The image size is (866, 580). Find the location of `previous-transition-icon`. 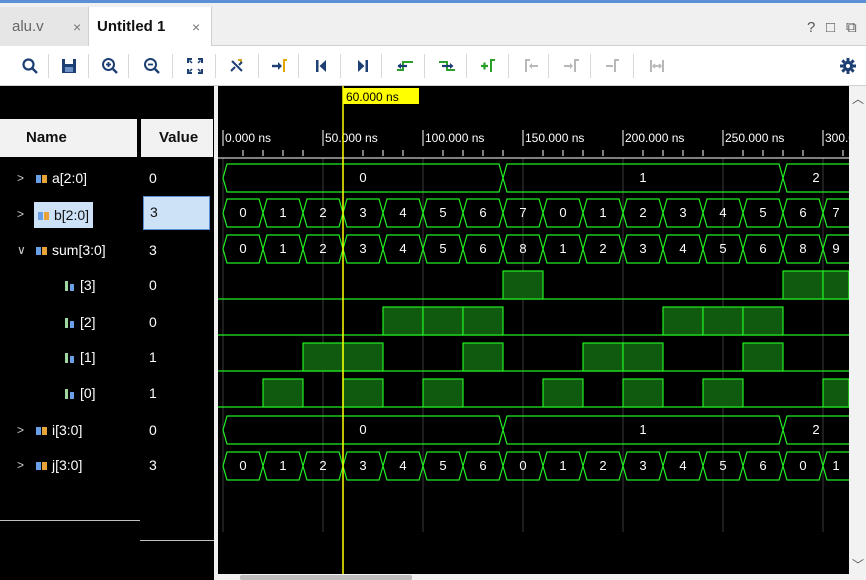

previous-transition-icon is located at coordinates (405, 66).